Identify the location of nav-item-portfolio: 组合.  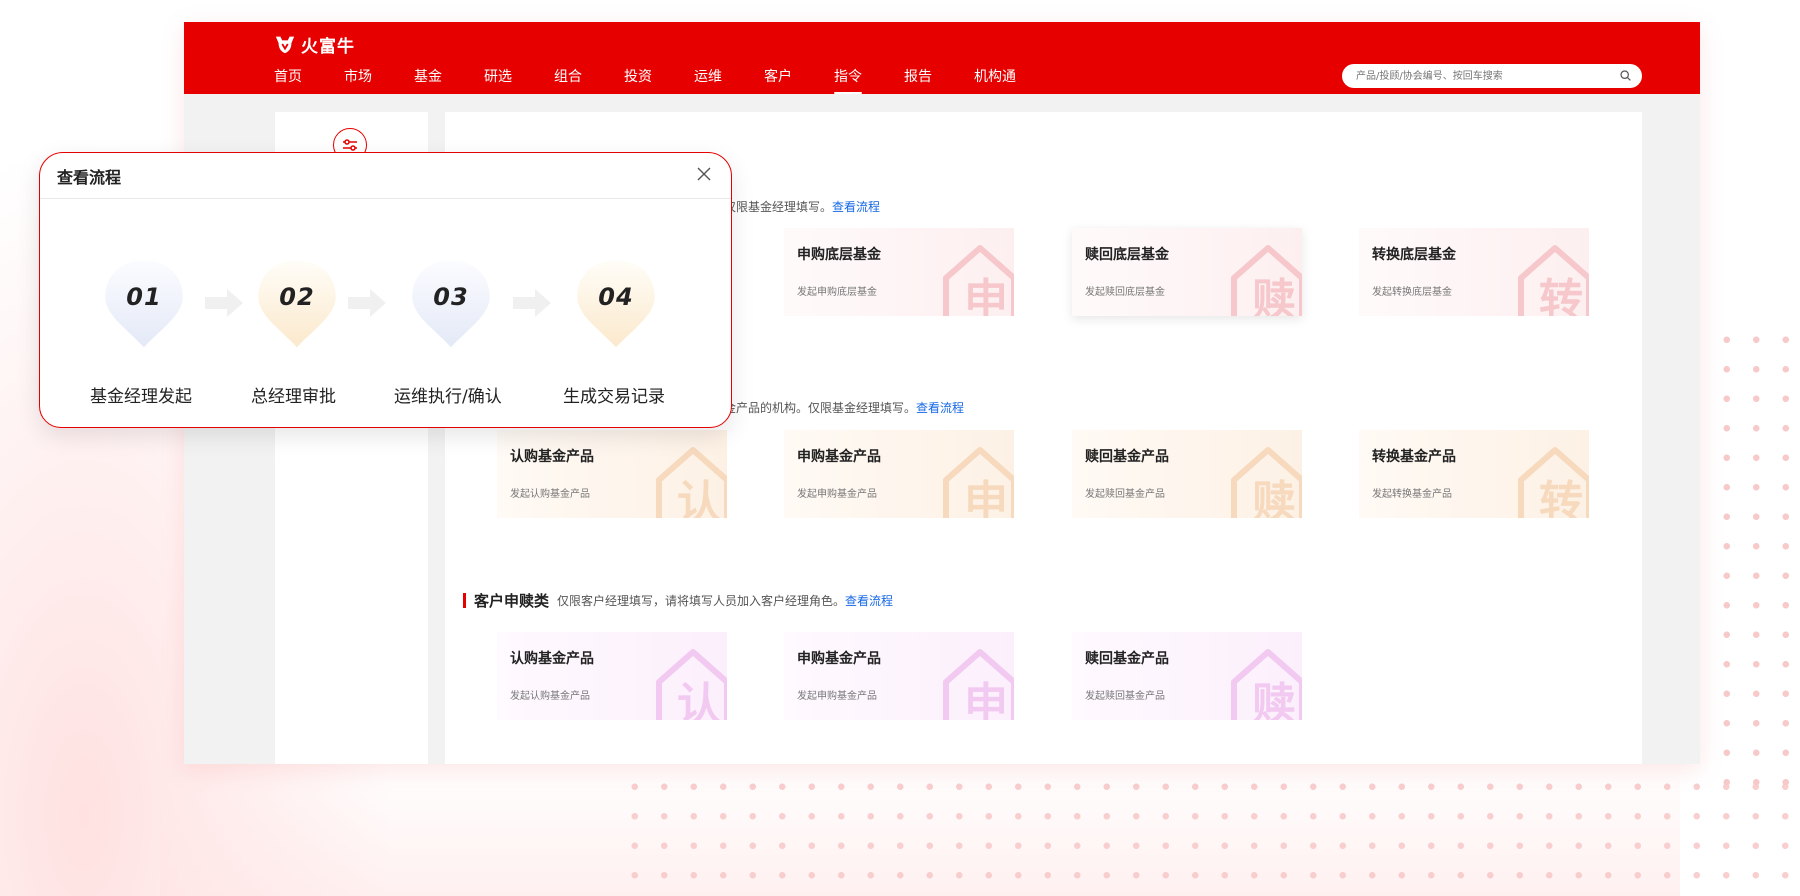
(568, 78).